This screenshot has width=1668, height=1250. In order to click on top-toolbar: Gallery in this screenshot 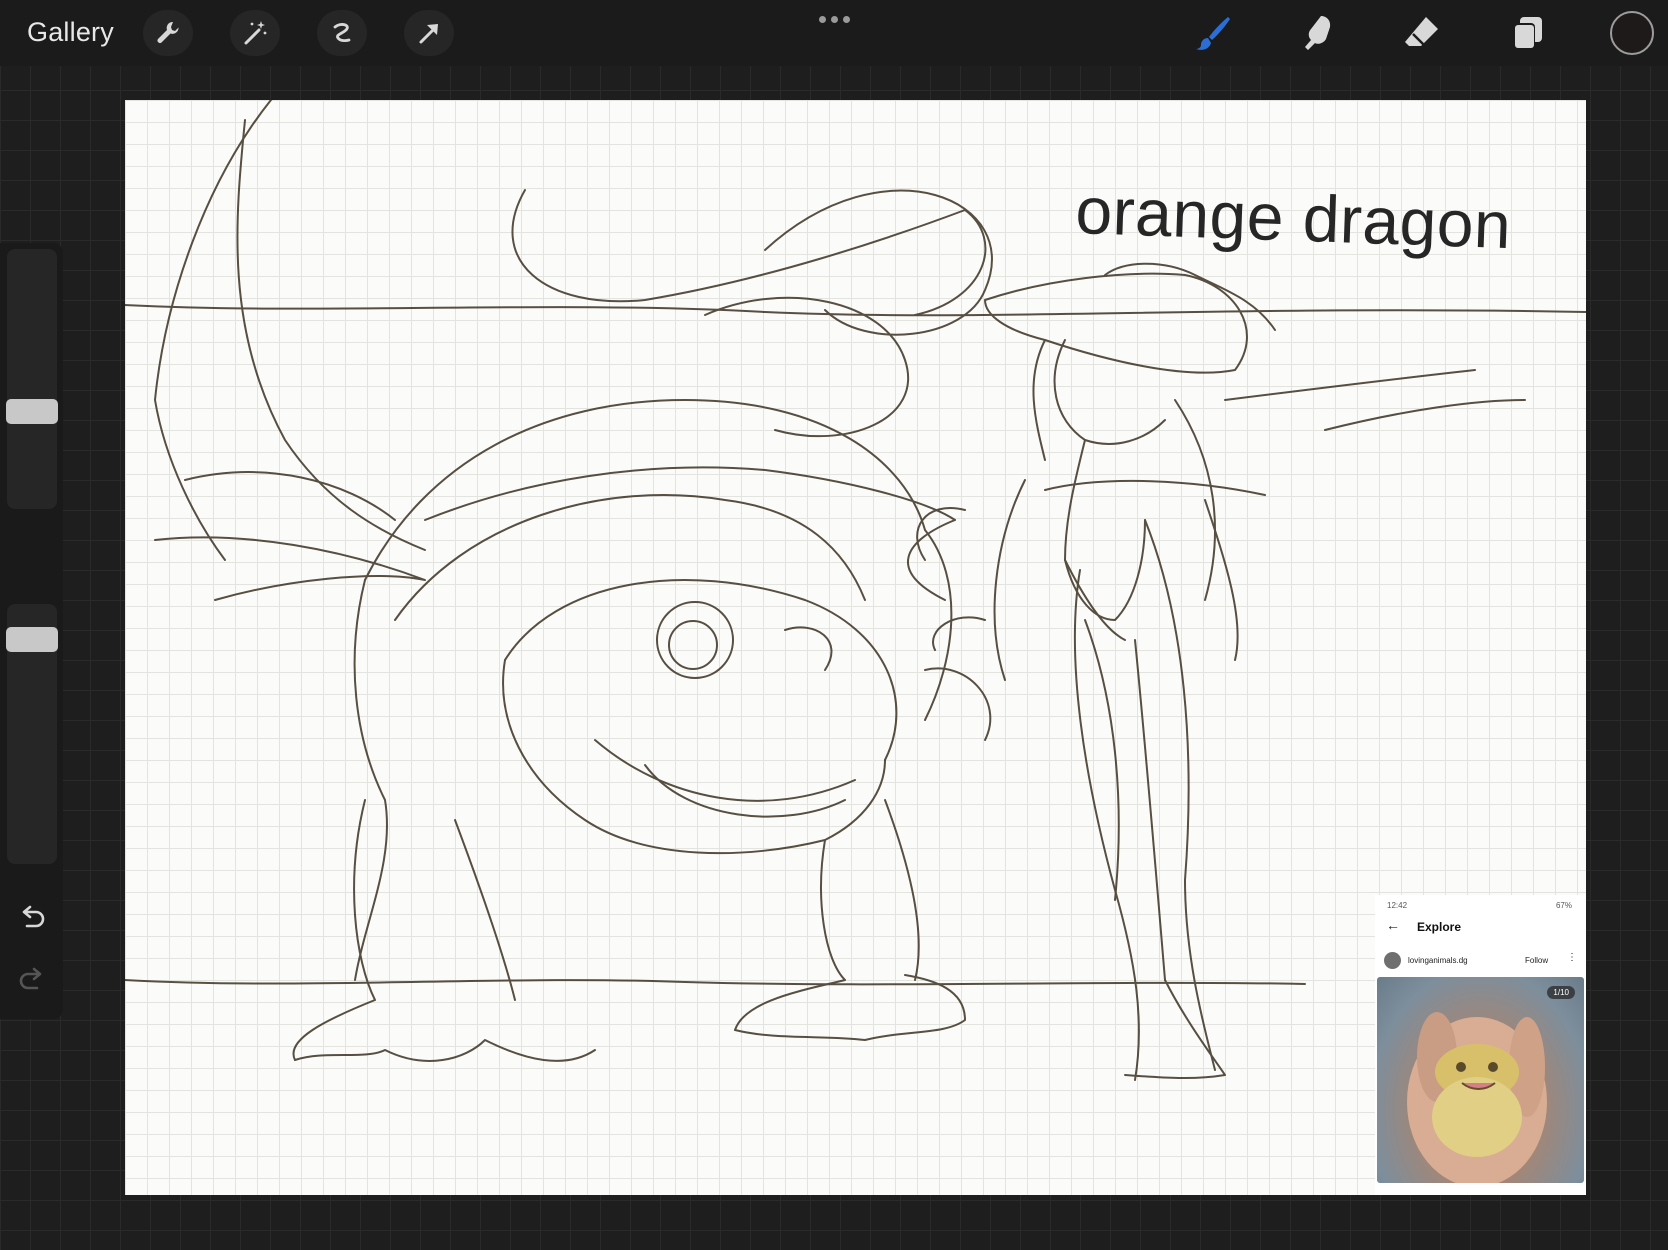, I will do `click(834, 33)`.